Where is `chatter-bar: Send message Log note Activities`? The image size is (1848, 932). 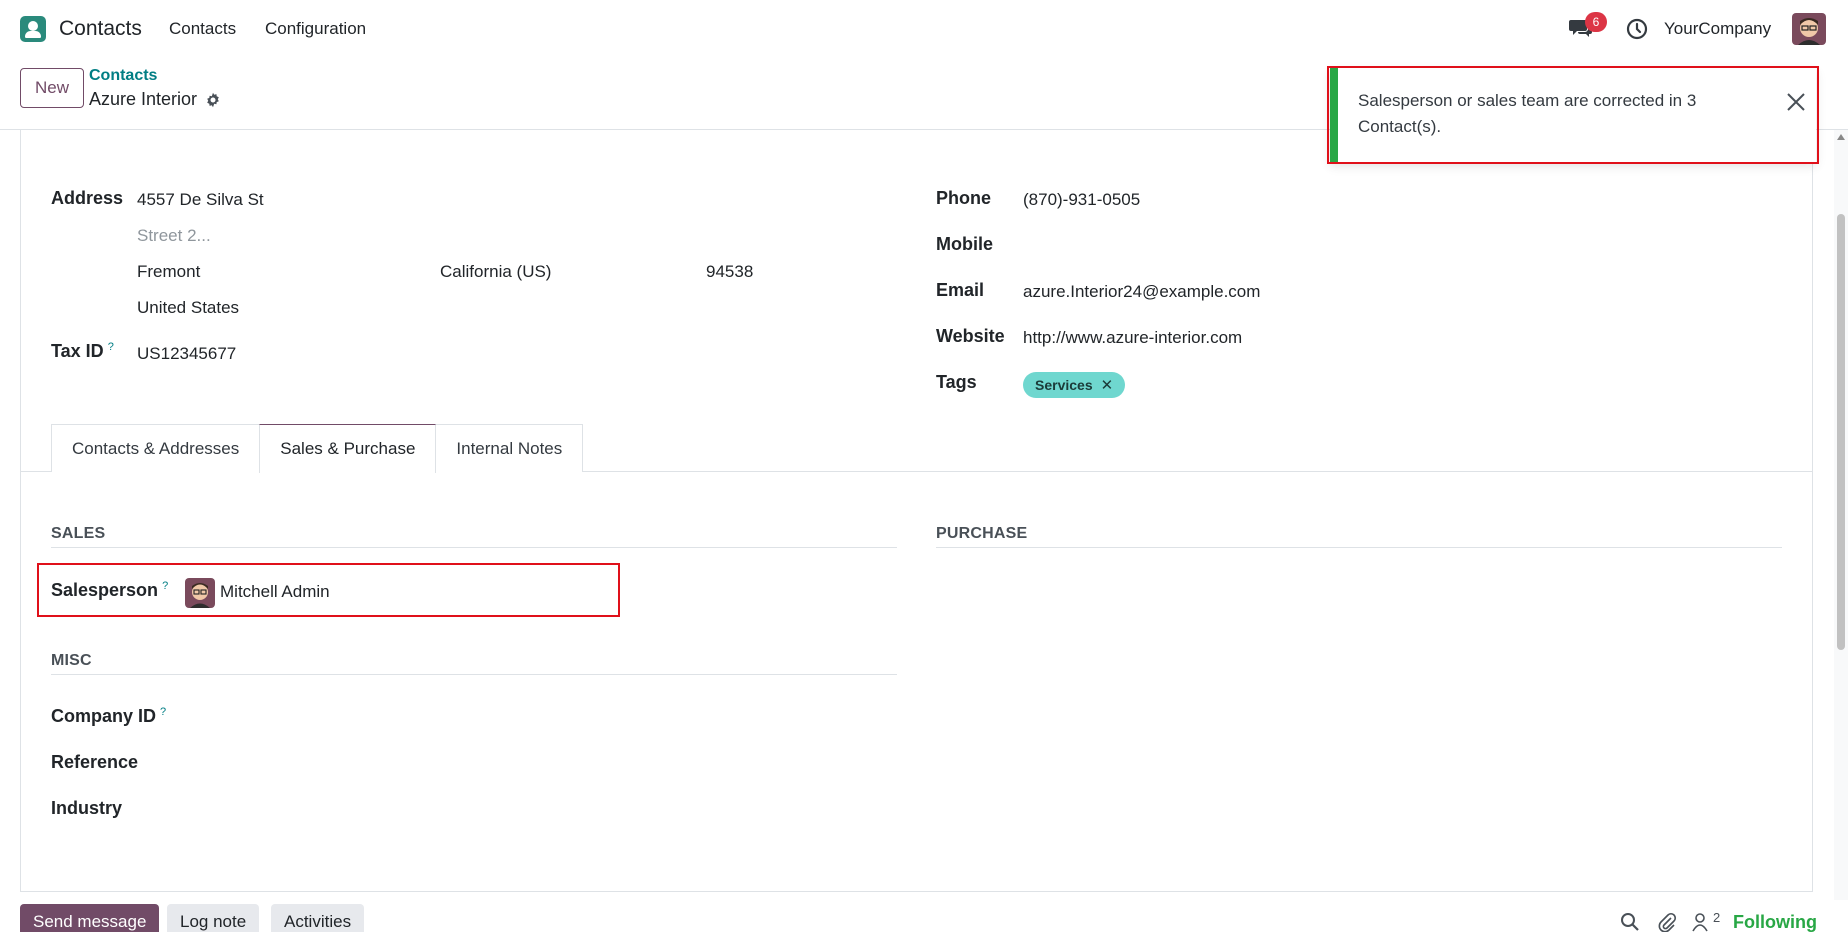
chatter-bar: Send message Log note Activities is located at coordinates (924, 916).